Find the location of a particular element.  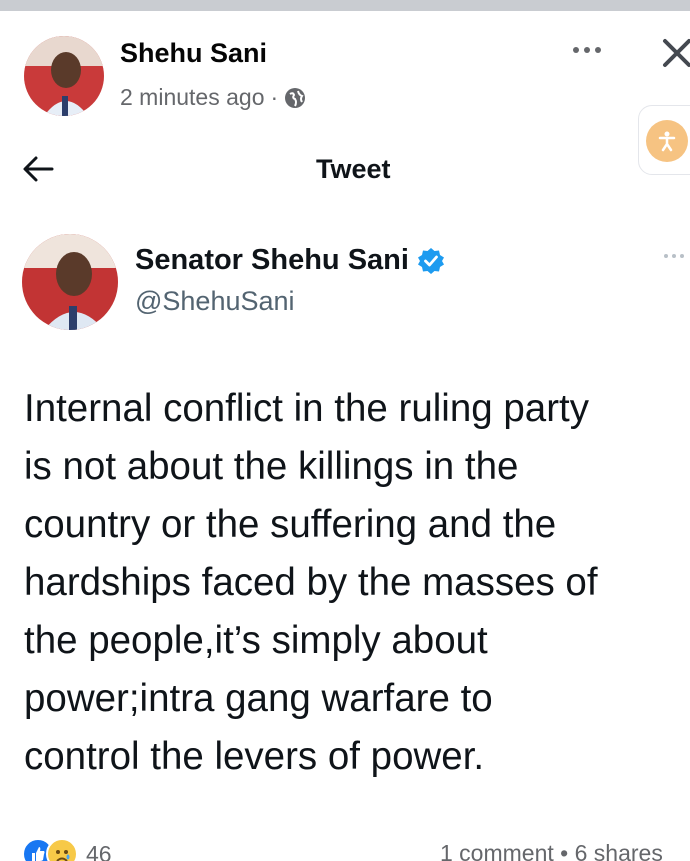

tweet-heading: Tweet is located at coordinates (353, 169).